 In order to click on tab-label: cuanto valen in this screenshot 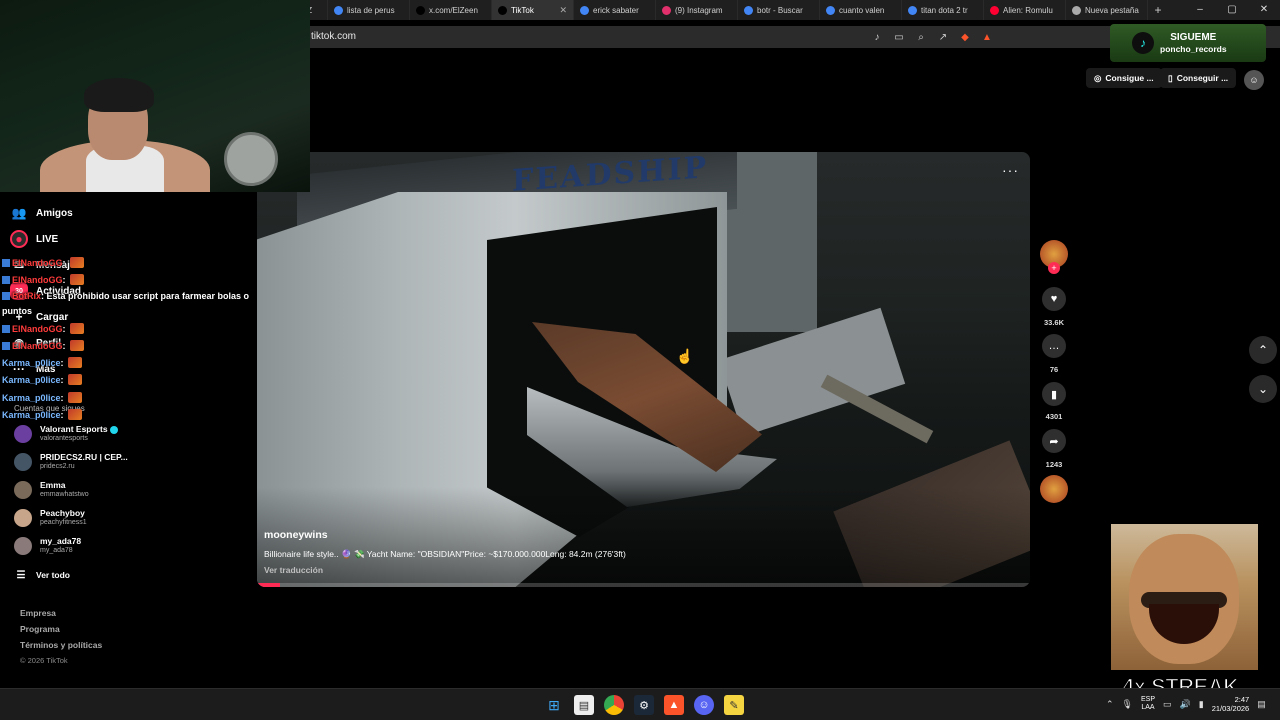, I will do `click(862, 10)`.